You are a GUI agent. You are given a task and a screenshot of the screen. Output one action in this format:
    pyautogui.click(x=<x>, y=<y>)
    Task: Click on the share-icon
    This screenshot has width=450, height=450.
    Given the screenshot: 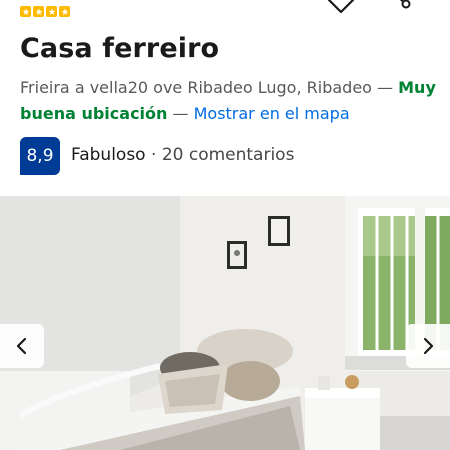 What is the action you would take?
    pyautogui.click(x=400, y=8)
    